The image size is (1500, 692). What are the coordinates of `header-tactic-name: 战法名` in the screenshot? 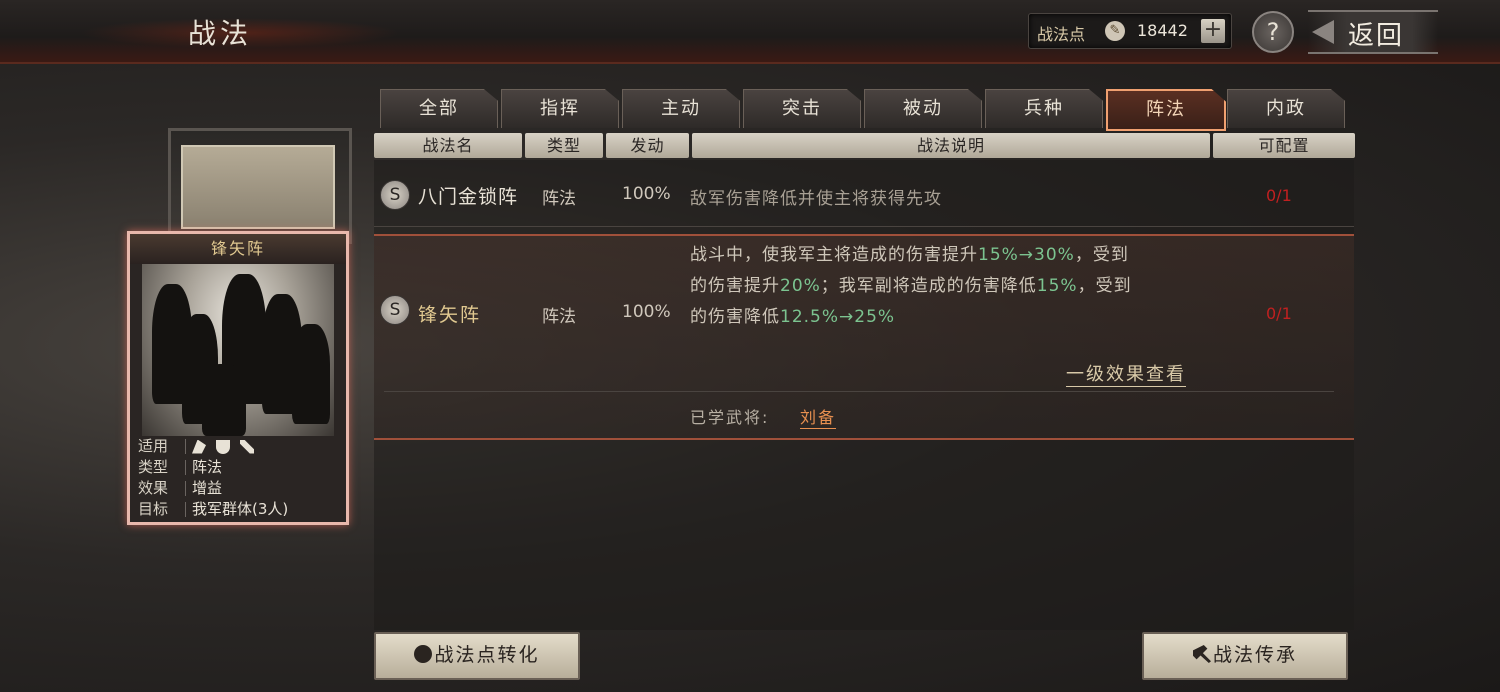 It's located at (448, 145).